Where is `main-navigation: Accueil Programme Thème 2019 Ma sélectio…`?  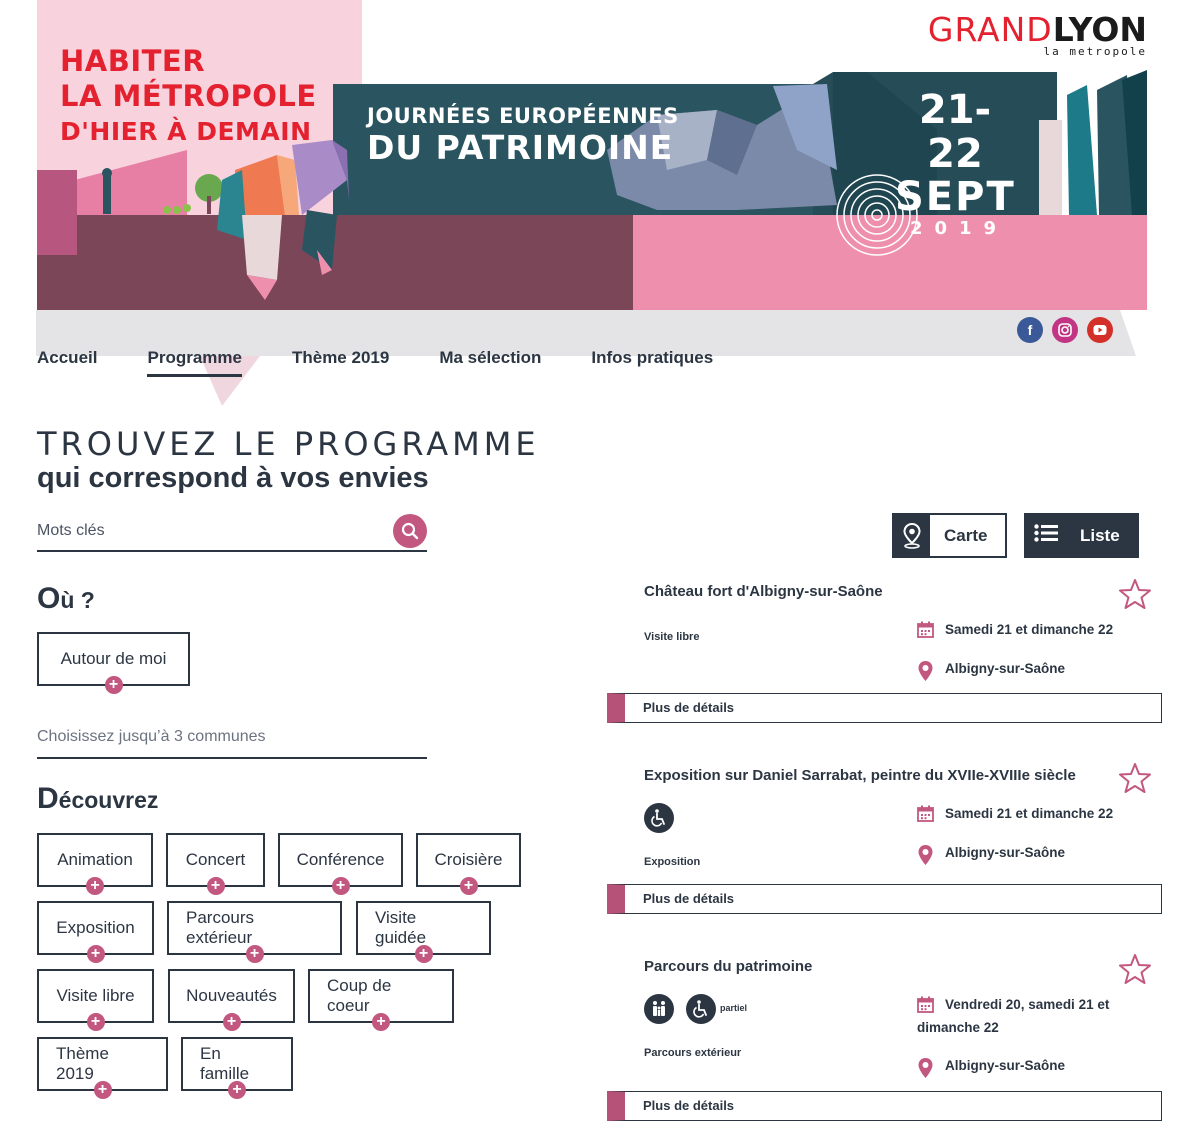 main-navigation: Accueil Programme Thème 2019 Ma sélectio… is located at coordinates (400, 362).